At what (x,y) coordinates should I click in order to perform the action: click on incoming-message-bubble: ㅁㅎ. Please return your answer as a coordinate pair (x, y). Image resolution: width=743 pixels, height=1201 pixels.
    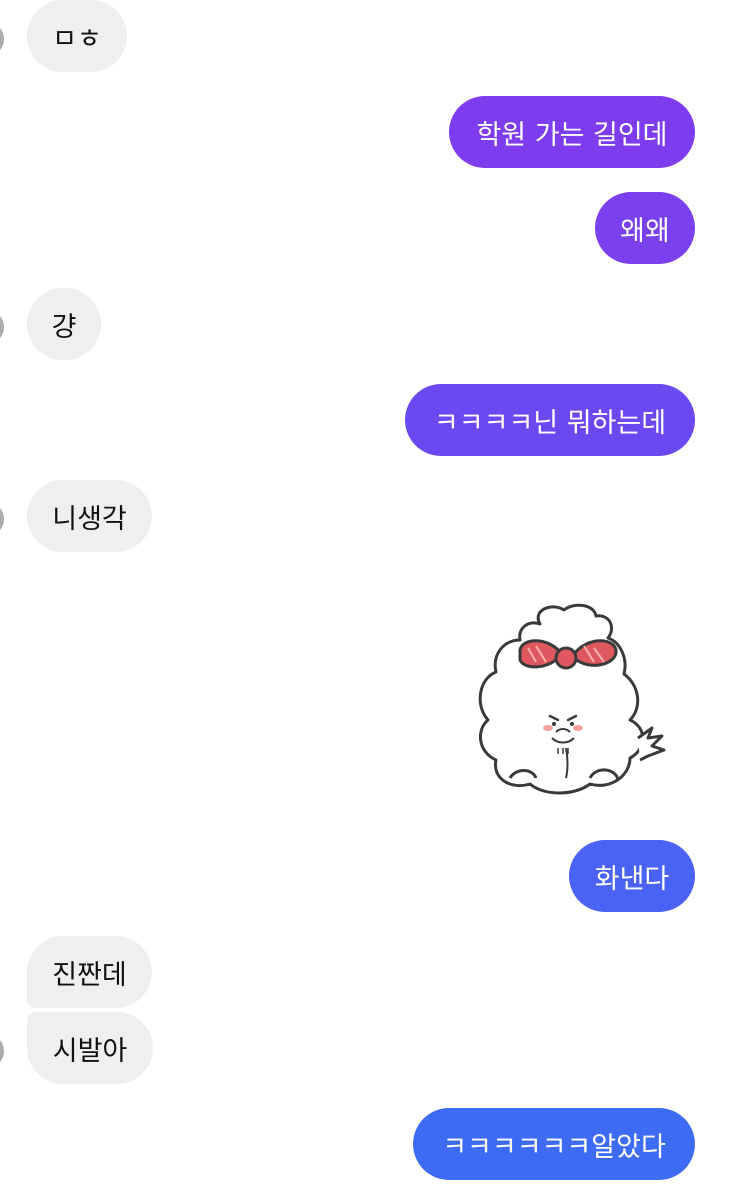
    Looking at the image, I should click on (77, 36).